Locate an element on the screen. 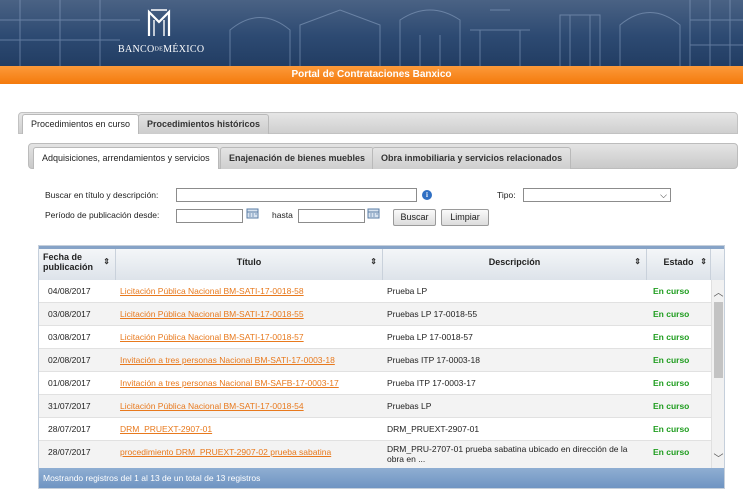 This screenshot has width=743, height=495. chevron-down-icon: ﹀ is located at coordinates (718, 460).